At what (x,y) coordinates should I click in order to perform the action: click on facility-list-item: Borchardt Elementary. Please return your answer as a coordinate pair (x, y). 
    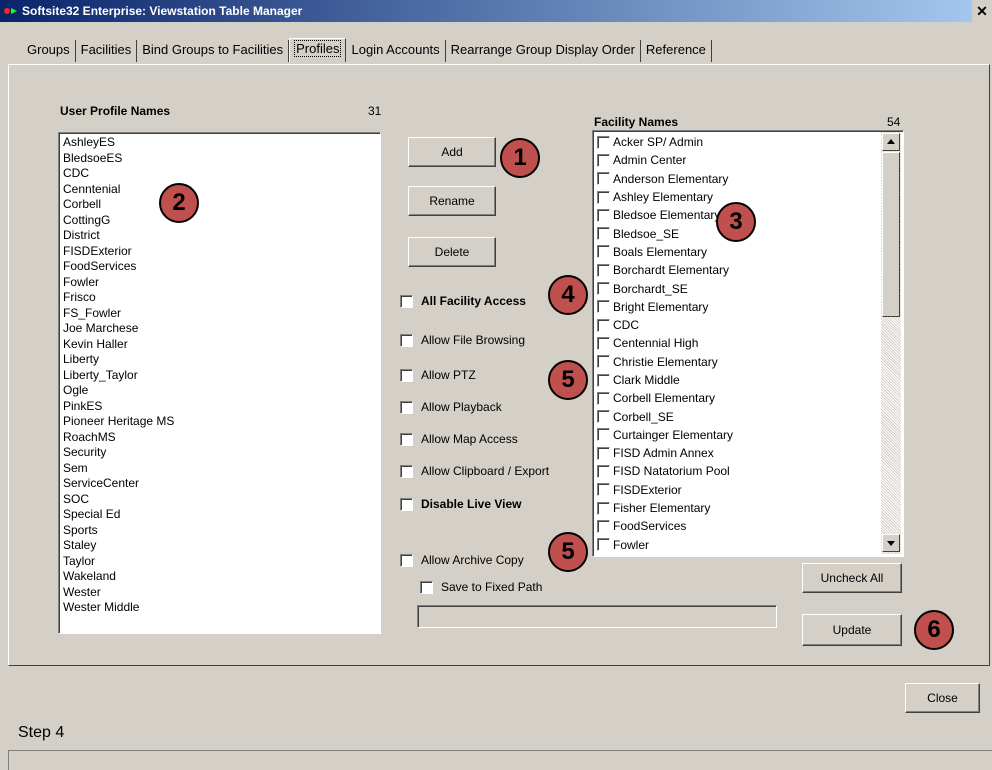
    Looking at the image, I should click on (737, 270).